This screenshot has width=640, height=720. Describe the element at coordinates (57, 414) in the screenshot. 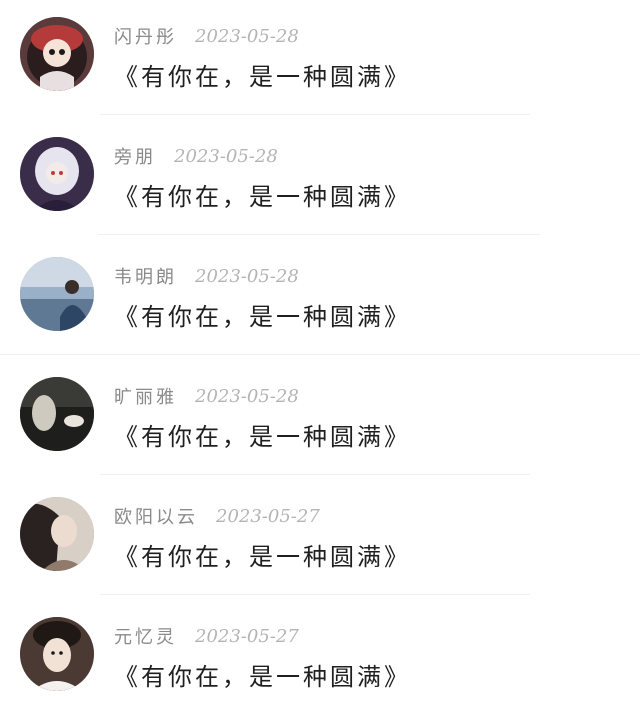

I see `dark-moody-portrait-avatar` at that location.